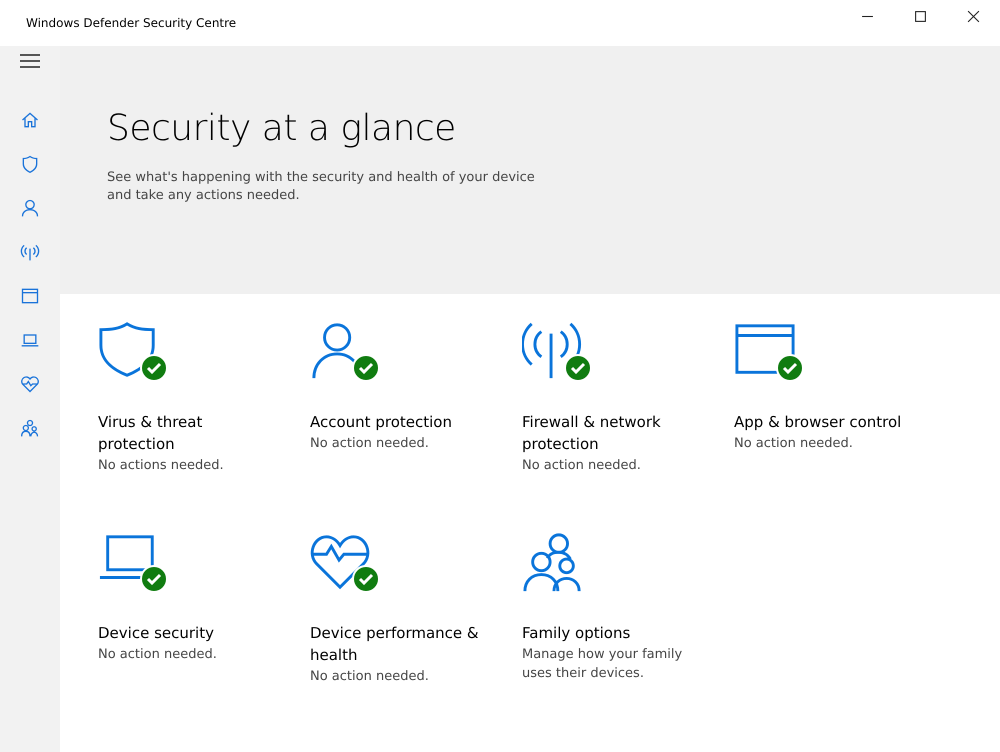 The width and height of the screenshot is (1000, 752). What do you see at coordinates (603, 665) in the screenshot?
I see `tile-status: Manage how your family uses their devices.` at bounding box center [603, 665].